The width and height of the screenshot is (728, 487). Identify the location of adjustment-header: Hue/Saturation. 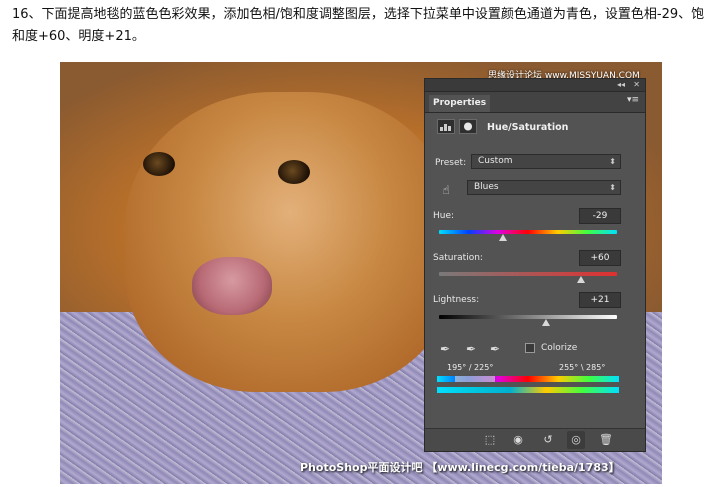
(535, 126).